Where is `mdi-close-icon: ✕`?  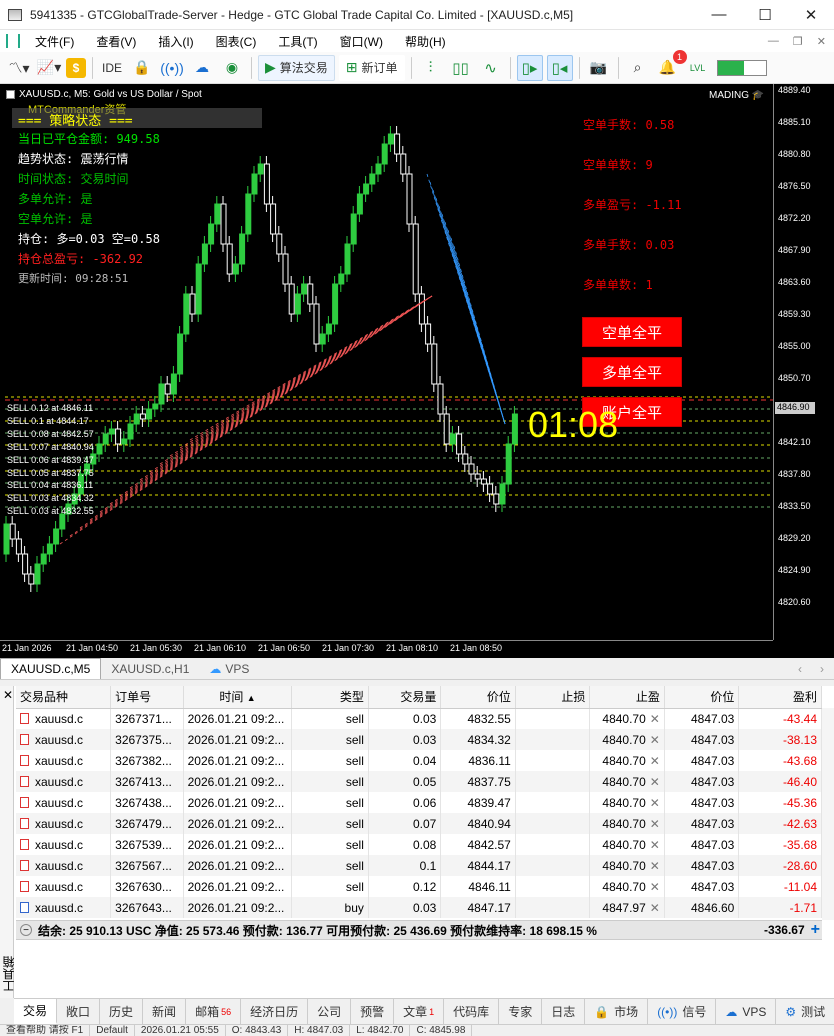 mdi-close-icon: ✕ is located at coordinates (821, 41).